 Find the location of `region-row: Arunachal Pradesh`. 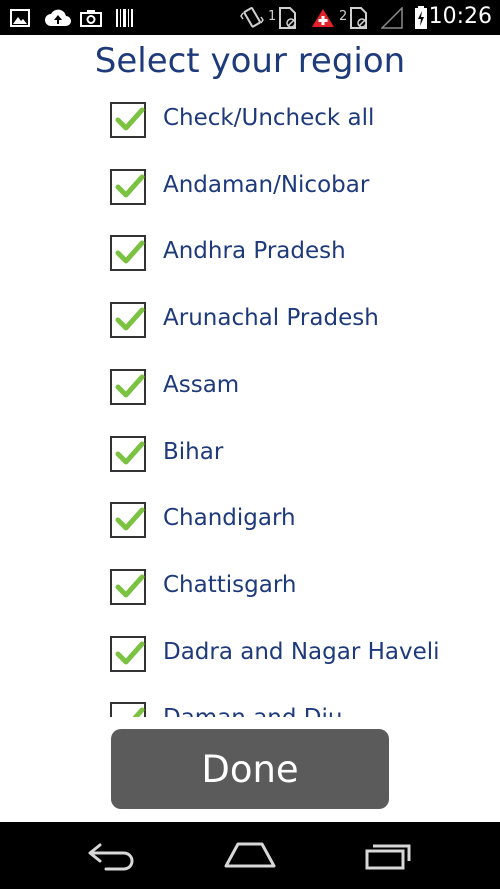

region-row: Arunachal Pradesh is located at coordinates (250, 319).